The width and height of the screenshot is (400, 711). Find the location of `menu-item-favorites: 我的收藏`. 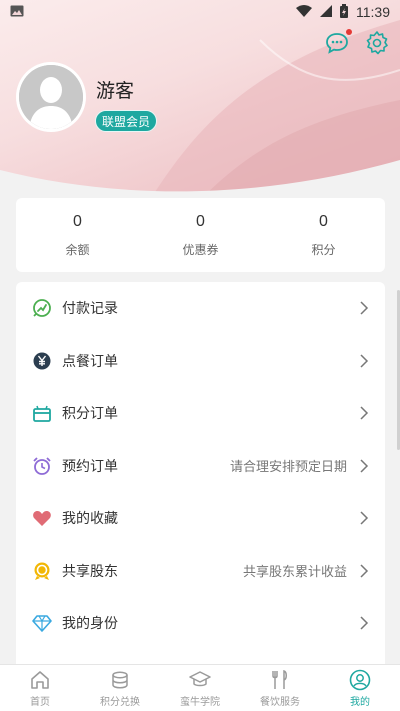

menu-item-favorites: 我的收藏 is located at coordinates (200, 518).